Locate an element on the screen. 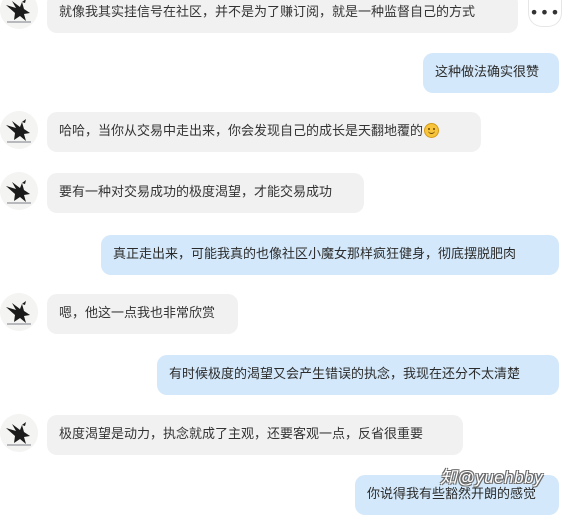 The image size is (568, 515). incoming-message-bubble: 就像我其实挂信号在社区，并不是为了赚订阅，就是一种监督自己的方式 is located at coordinates (282, 16).